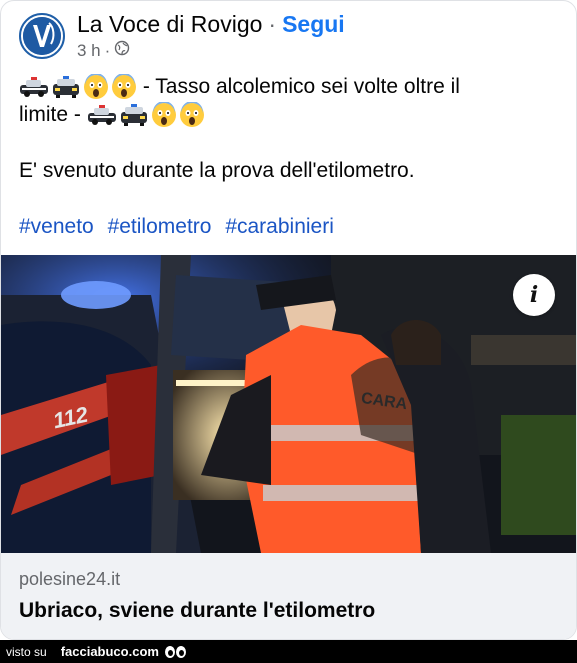 Image resolution: width=577 pixels, height=663 pixels. What do you see at coordinates (56, 226) in the screenshot?
I see `hashtag-link: #veneto` at bounding box center [56, 226].